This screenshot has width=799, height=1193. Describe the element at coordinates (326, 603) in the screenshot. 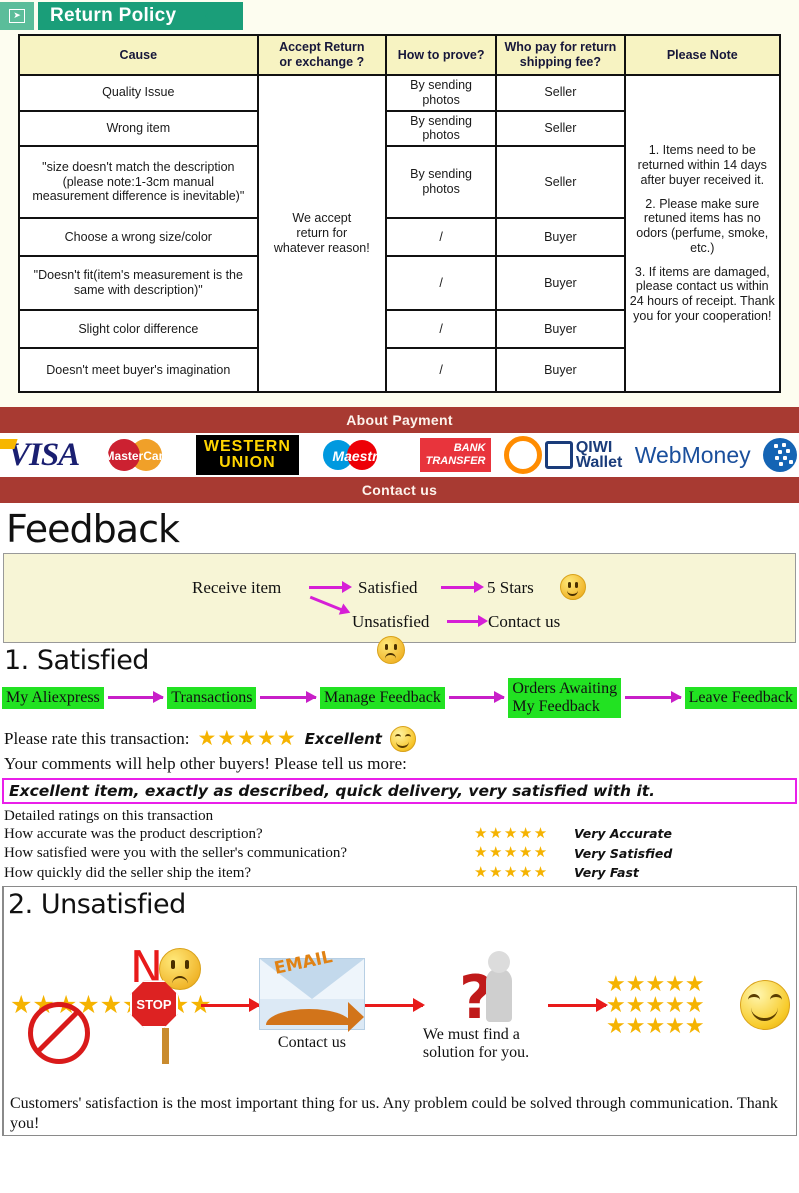

I see `flow-arrow-to-unsatisfied` at that location.